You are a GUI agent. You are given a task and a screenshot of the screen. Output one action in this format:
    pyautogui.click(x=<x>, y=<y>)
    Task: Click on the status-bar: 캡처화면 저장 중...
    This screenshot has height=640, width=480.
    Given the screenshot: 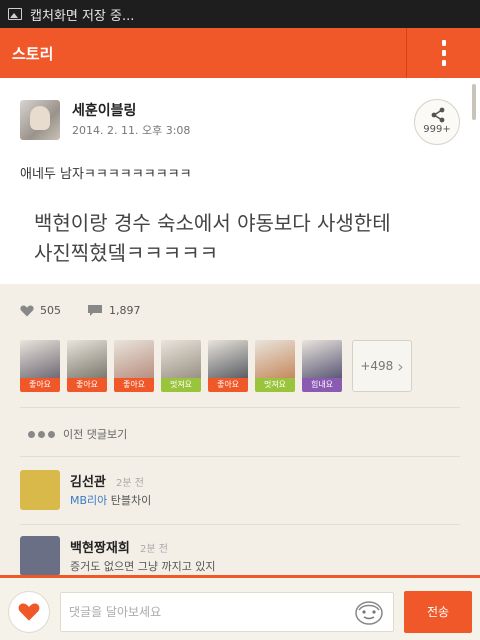 What is the action you would take?
    pyautogui.click(x=240, y=14)
    